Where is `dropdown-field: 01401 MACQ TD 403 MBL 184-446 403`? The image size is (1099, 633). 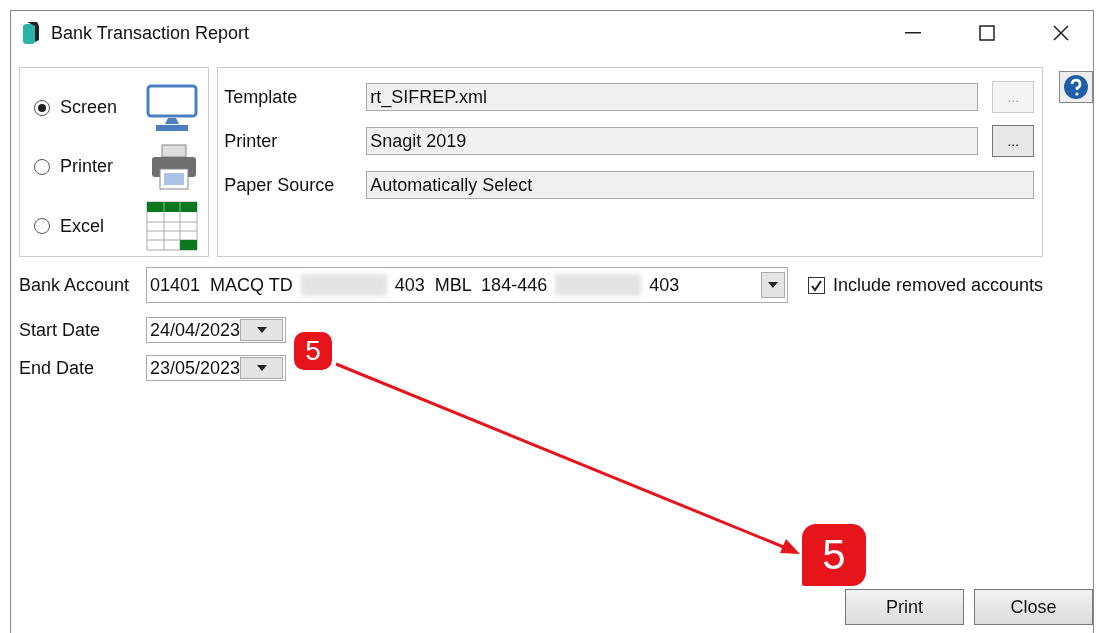 dropdown-field: 01401 MACQ TD 403 MBL 184-446 403 is located at coordinates (467, 285).